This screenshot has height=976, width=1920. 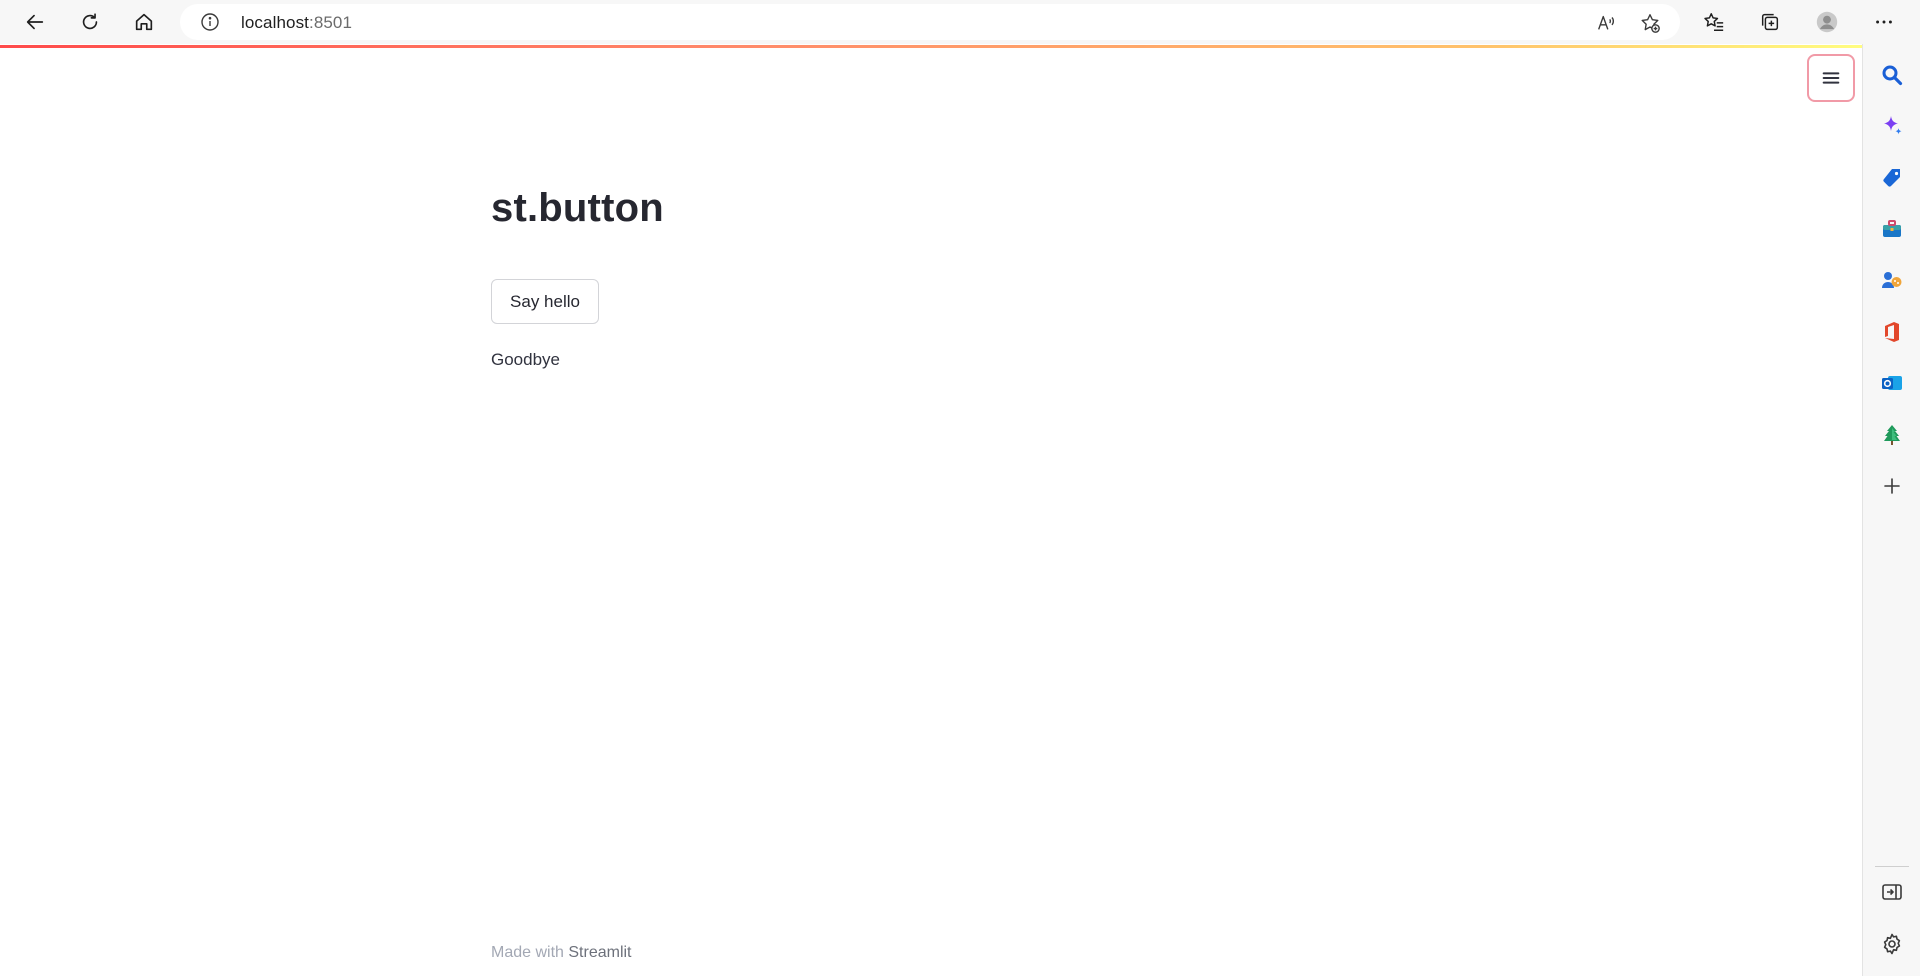 What do you see at coordinates (1892, 75) in the screenshot?
I see `search-icon` at bounding box center [1892, 75].